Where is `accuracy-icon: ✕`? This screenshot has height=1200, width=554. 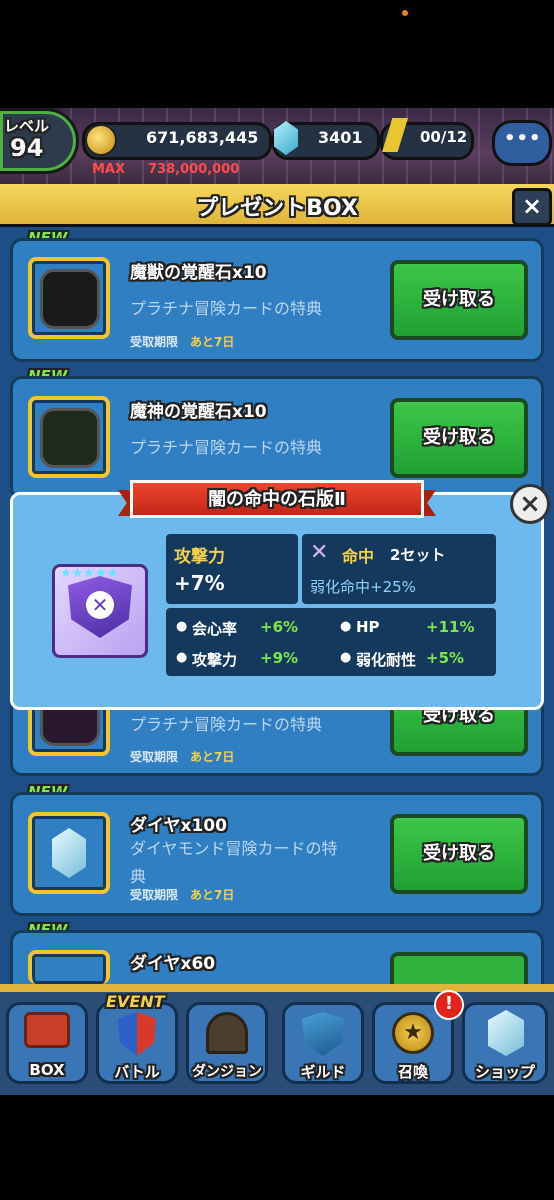
accuracy-icon: ✕ is located at coordinates (319, 552).